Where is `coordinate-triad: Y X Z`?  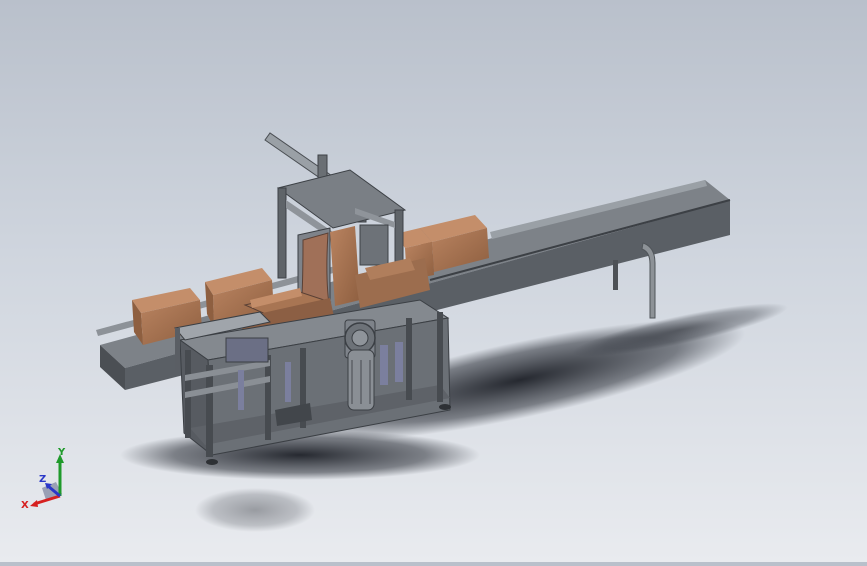 coordinate-triad: Y X Z is located at coordinates (48, 479).